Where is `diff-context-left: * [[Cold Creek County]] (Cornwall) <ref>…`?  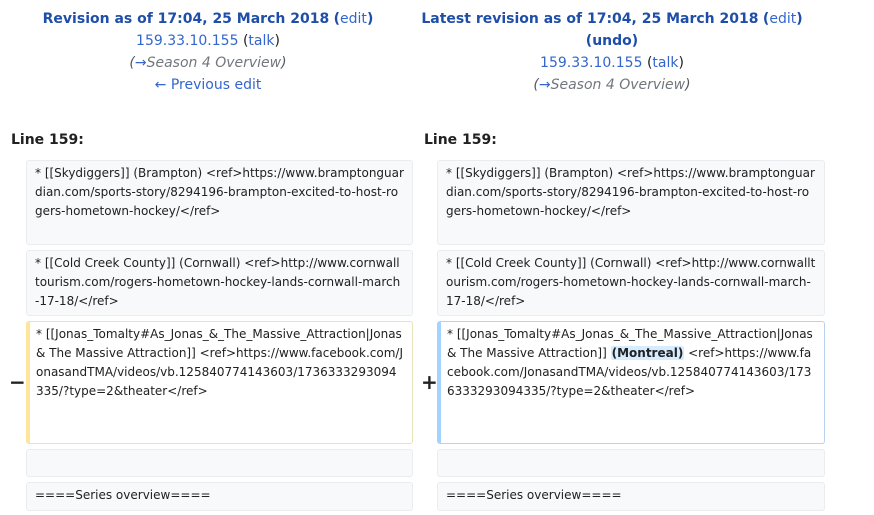
diff-context-left: * [[Cold Creek County]] (Cornwall) <ref>… is located at coordinates (219, 283).